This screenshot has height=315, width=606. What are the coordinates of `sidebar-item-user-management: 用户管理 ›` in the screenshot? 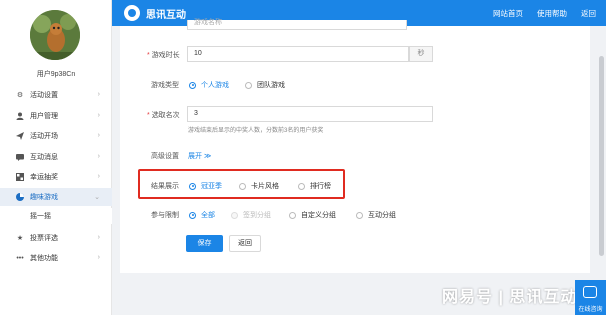 It's located at (56, 116).